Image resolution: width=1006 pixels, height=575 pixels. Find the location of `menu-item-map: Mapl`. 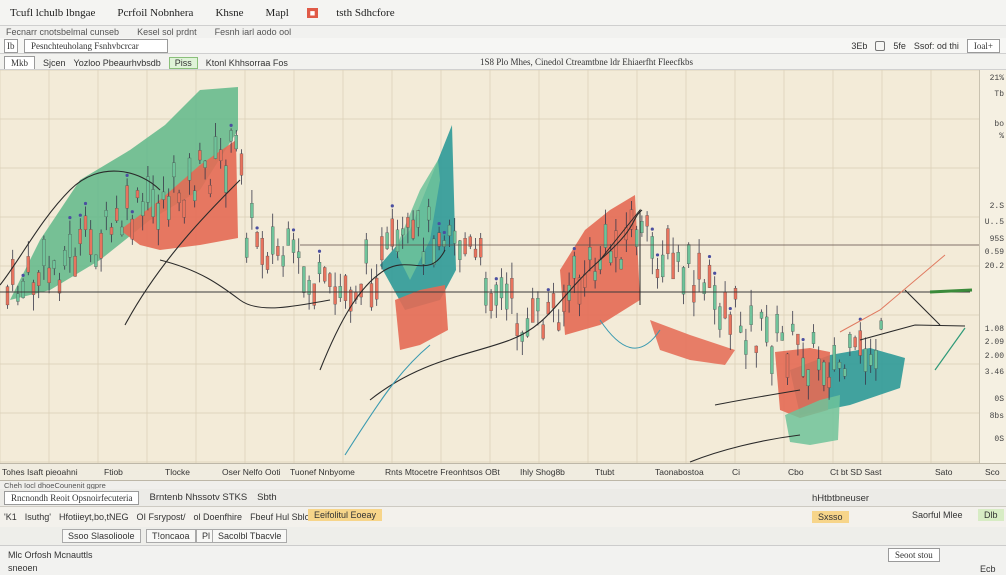

menu-item-map: Mapl is located at coordinates (277, 13).